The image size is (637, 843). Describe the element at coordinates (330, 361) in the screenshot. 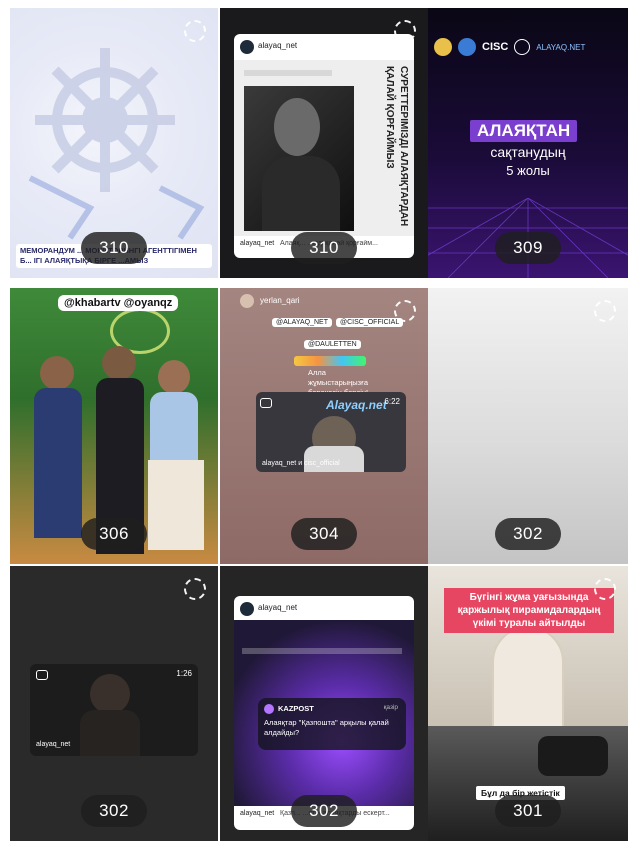

I see `emoji-row` at that location.